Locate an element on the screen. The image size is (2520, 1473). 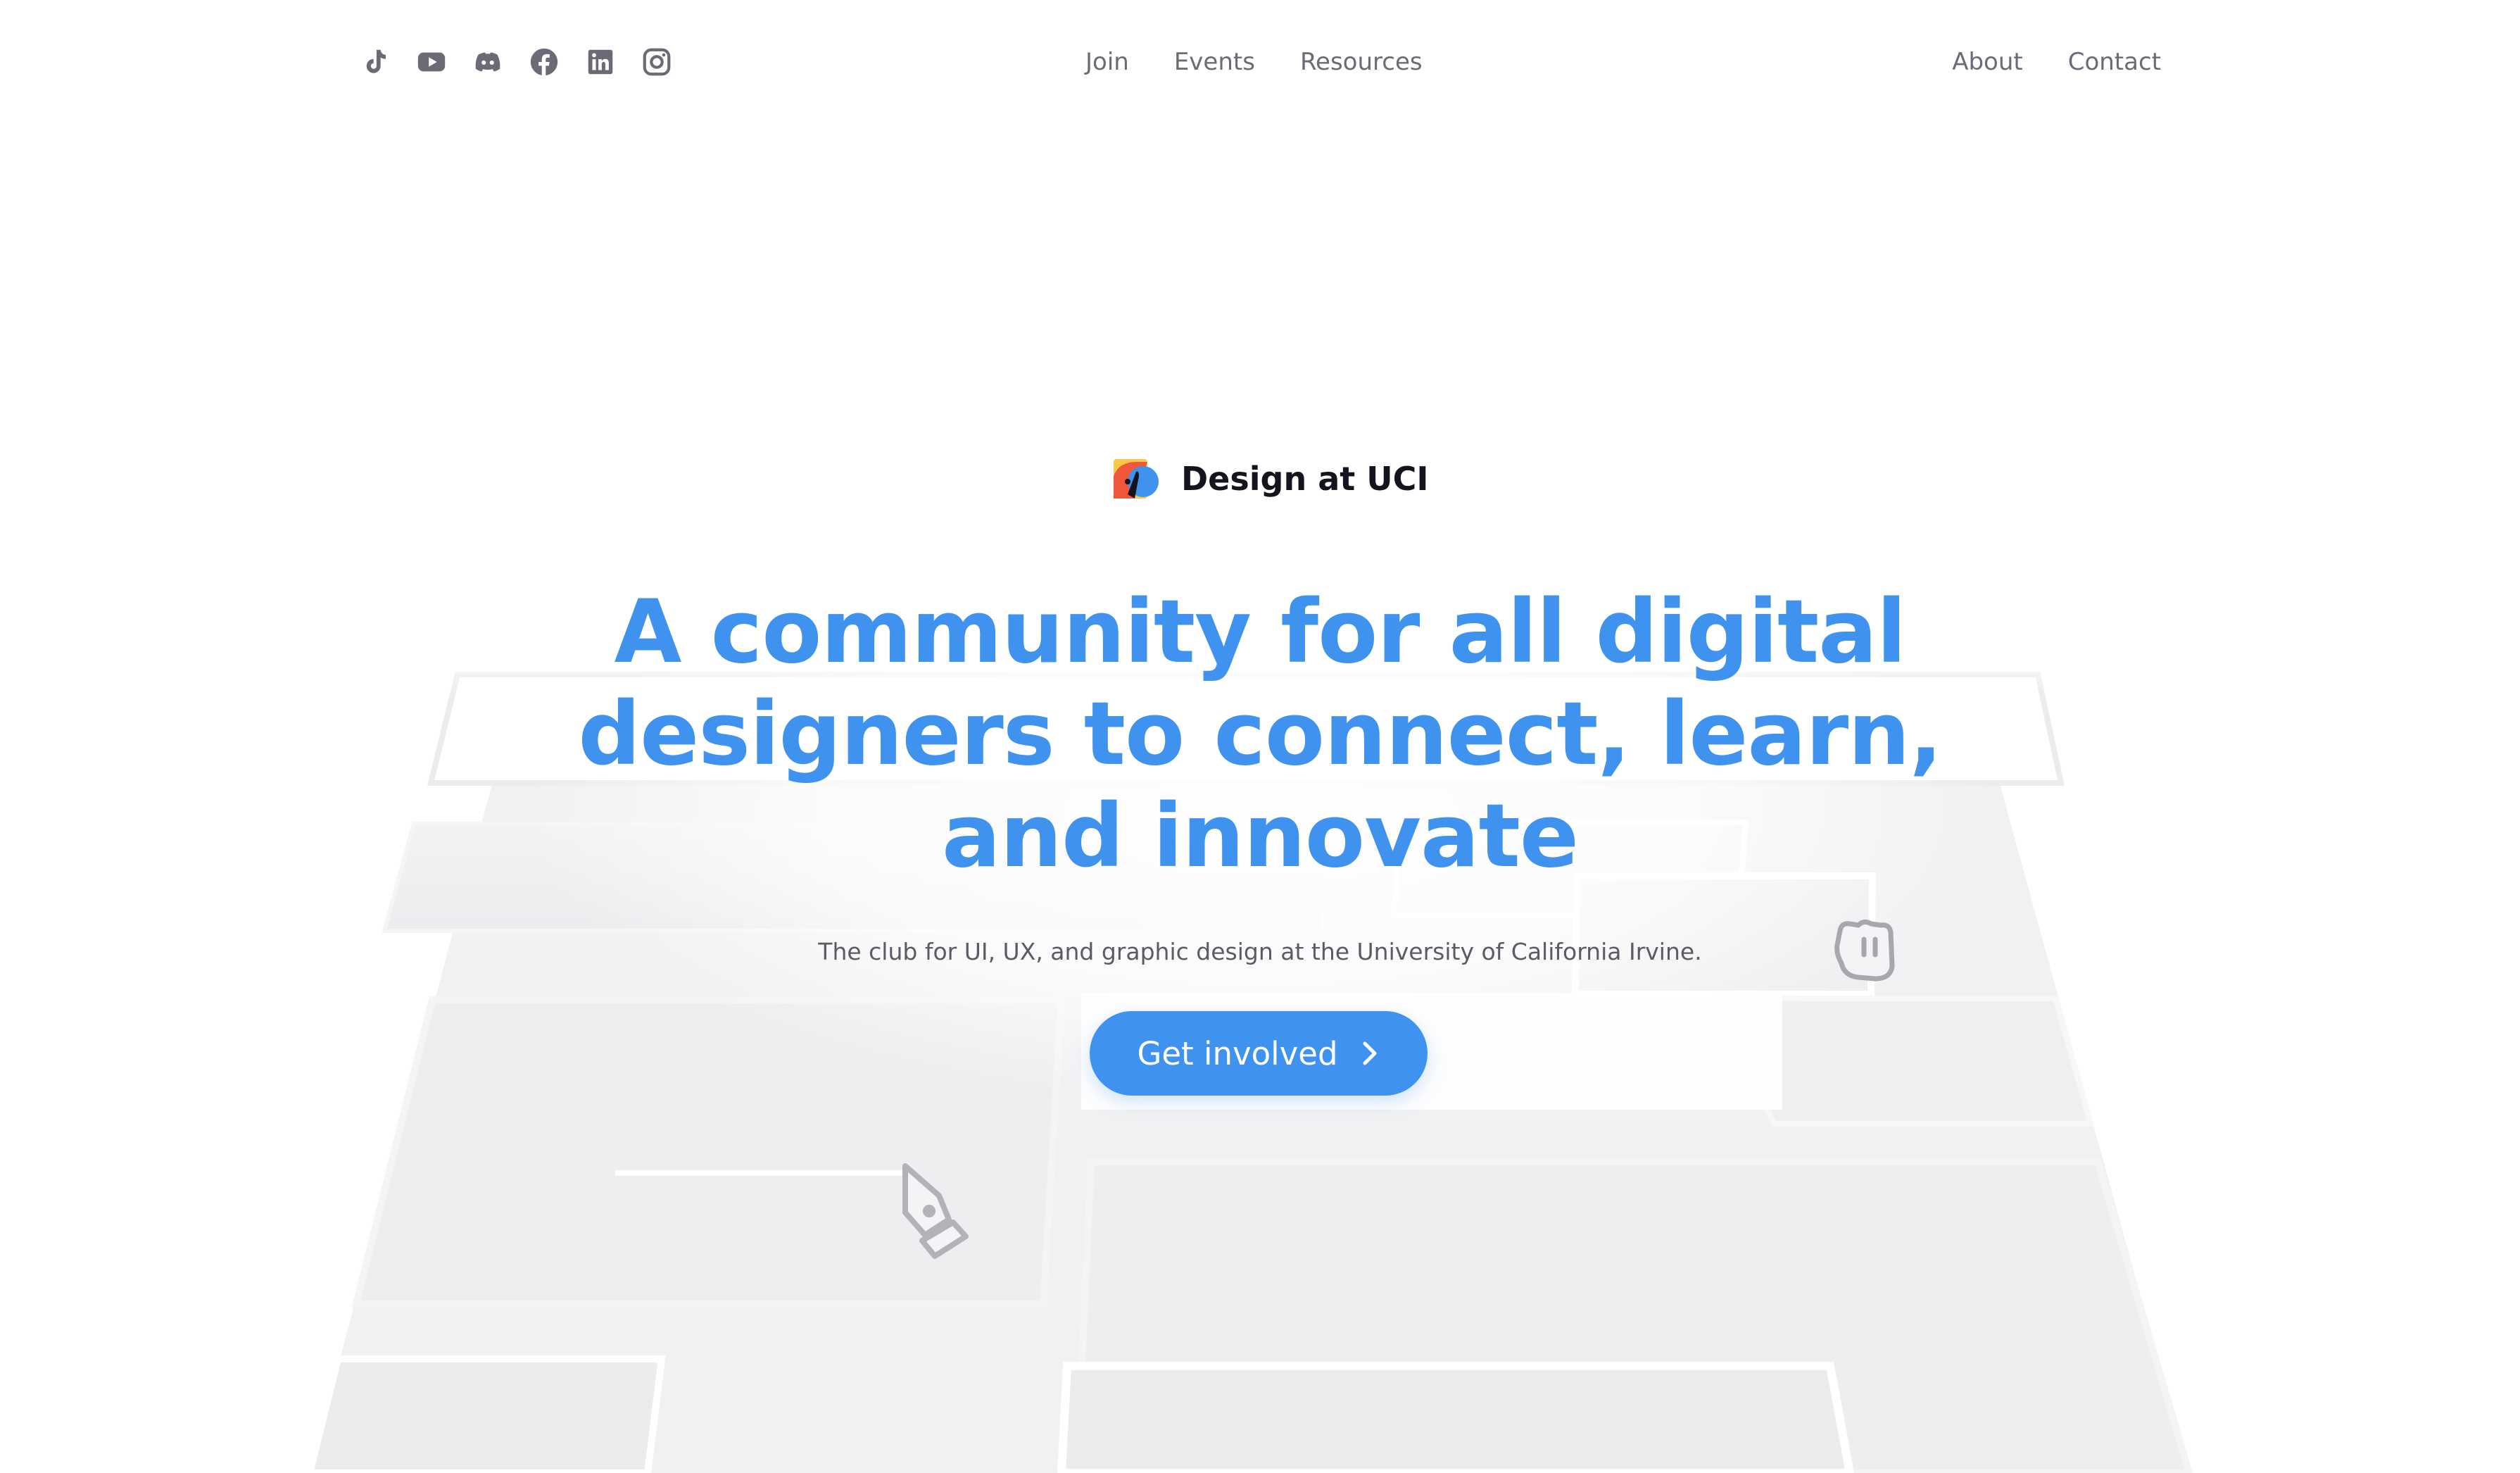
youtube-icon is located at coordinates (432, 62).